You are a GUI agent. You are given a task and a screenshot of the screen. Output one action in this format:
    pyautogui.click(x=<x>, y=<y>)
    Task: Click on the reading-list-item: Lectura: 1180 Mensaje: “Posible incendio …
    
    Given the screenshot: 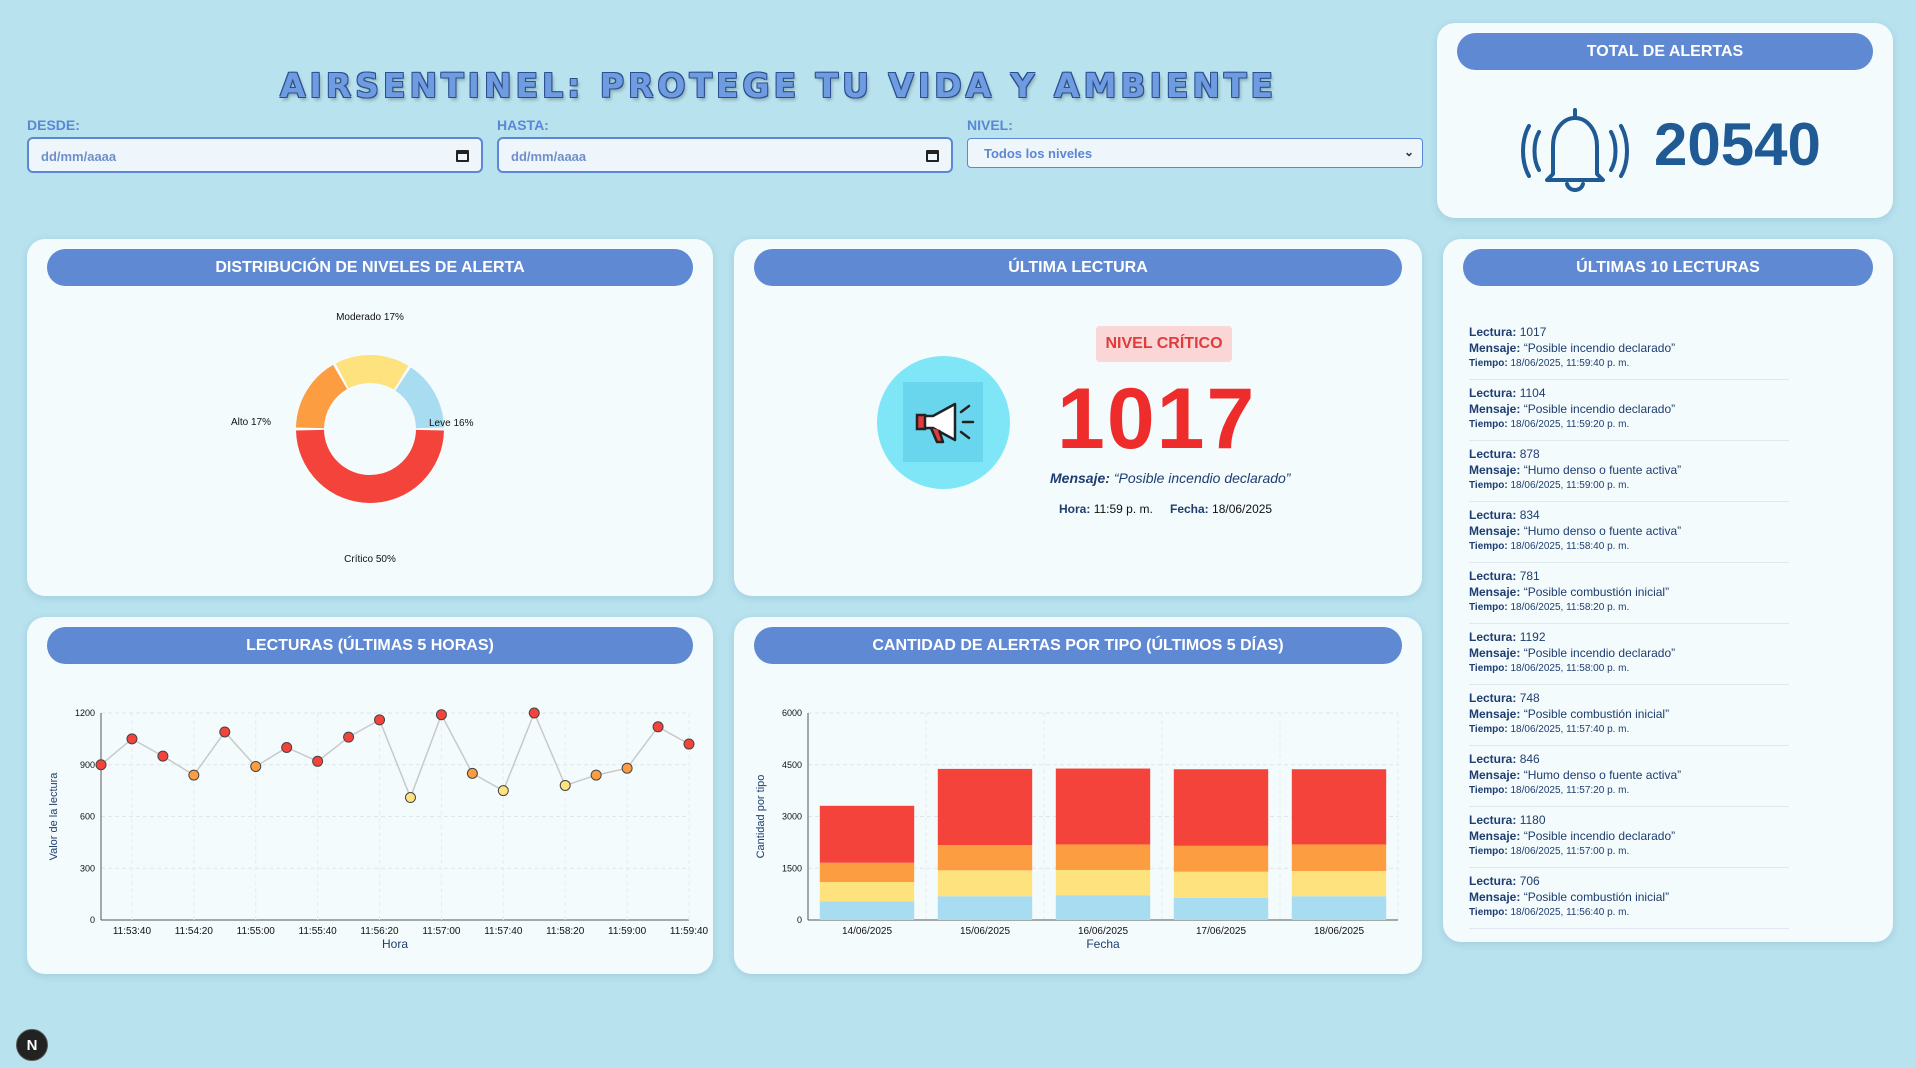 What is the action you would take?
    pyautogui.click(x=1629, y=837)
    